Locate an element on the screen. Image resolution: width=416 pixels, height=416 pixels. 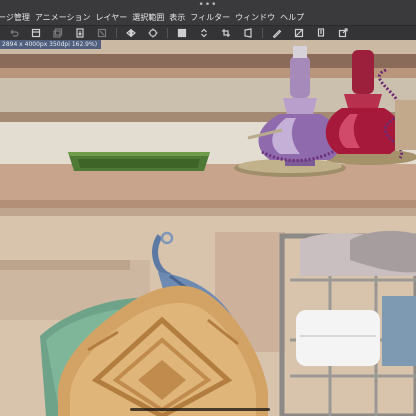
menu-view: 表示 is located at coordinates (179, 18).